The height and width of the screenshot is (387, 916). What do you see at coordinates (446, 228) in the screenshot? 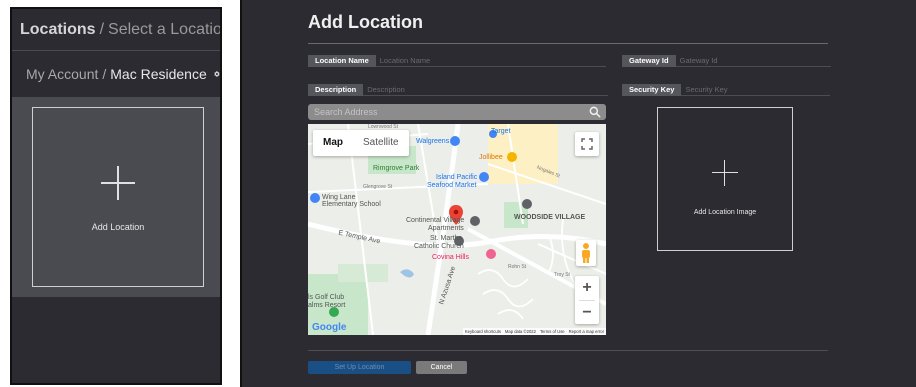
I see `map-label-apartments: Apartments` at bounding box center [446, 228].